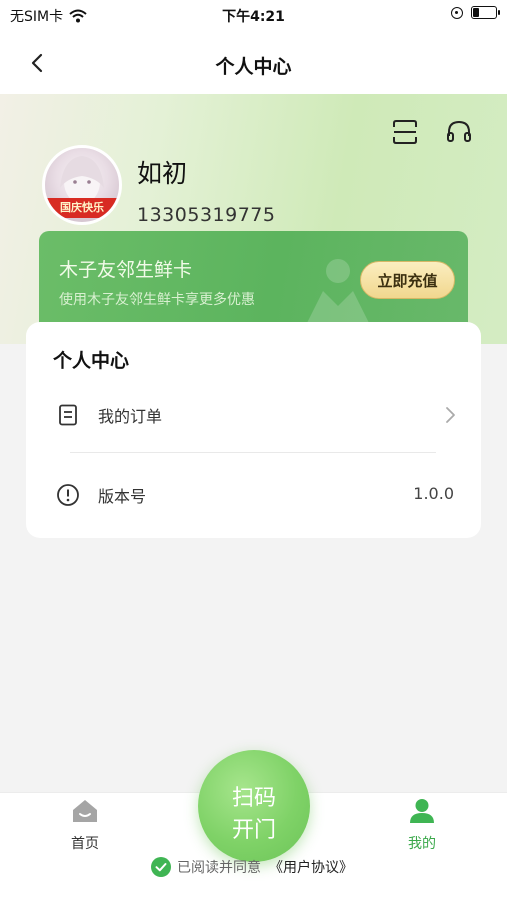 Image resolution: width=507 pixels, height=900 pixels. Describe the element at coordinates (82, 208) in the screenshot. I see `avatar-banner: 国庆快乐` at that location.